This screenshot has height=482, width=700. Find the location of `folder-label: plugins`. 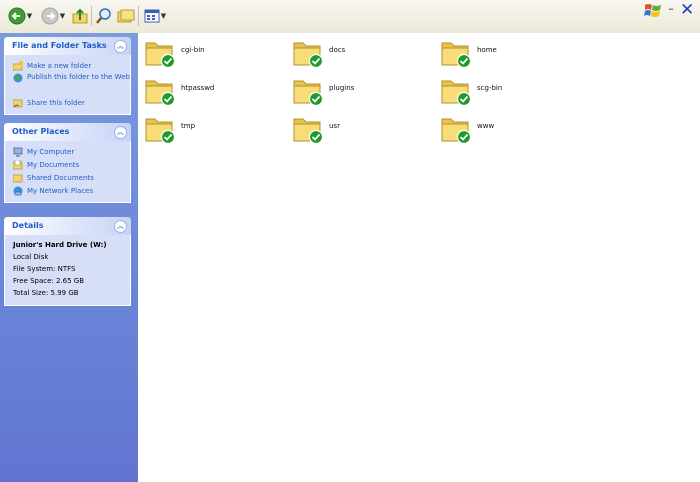

folder-label: plugins is located at coordinates (342, 88).